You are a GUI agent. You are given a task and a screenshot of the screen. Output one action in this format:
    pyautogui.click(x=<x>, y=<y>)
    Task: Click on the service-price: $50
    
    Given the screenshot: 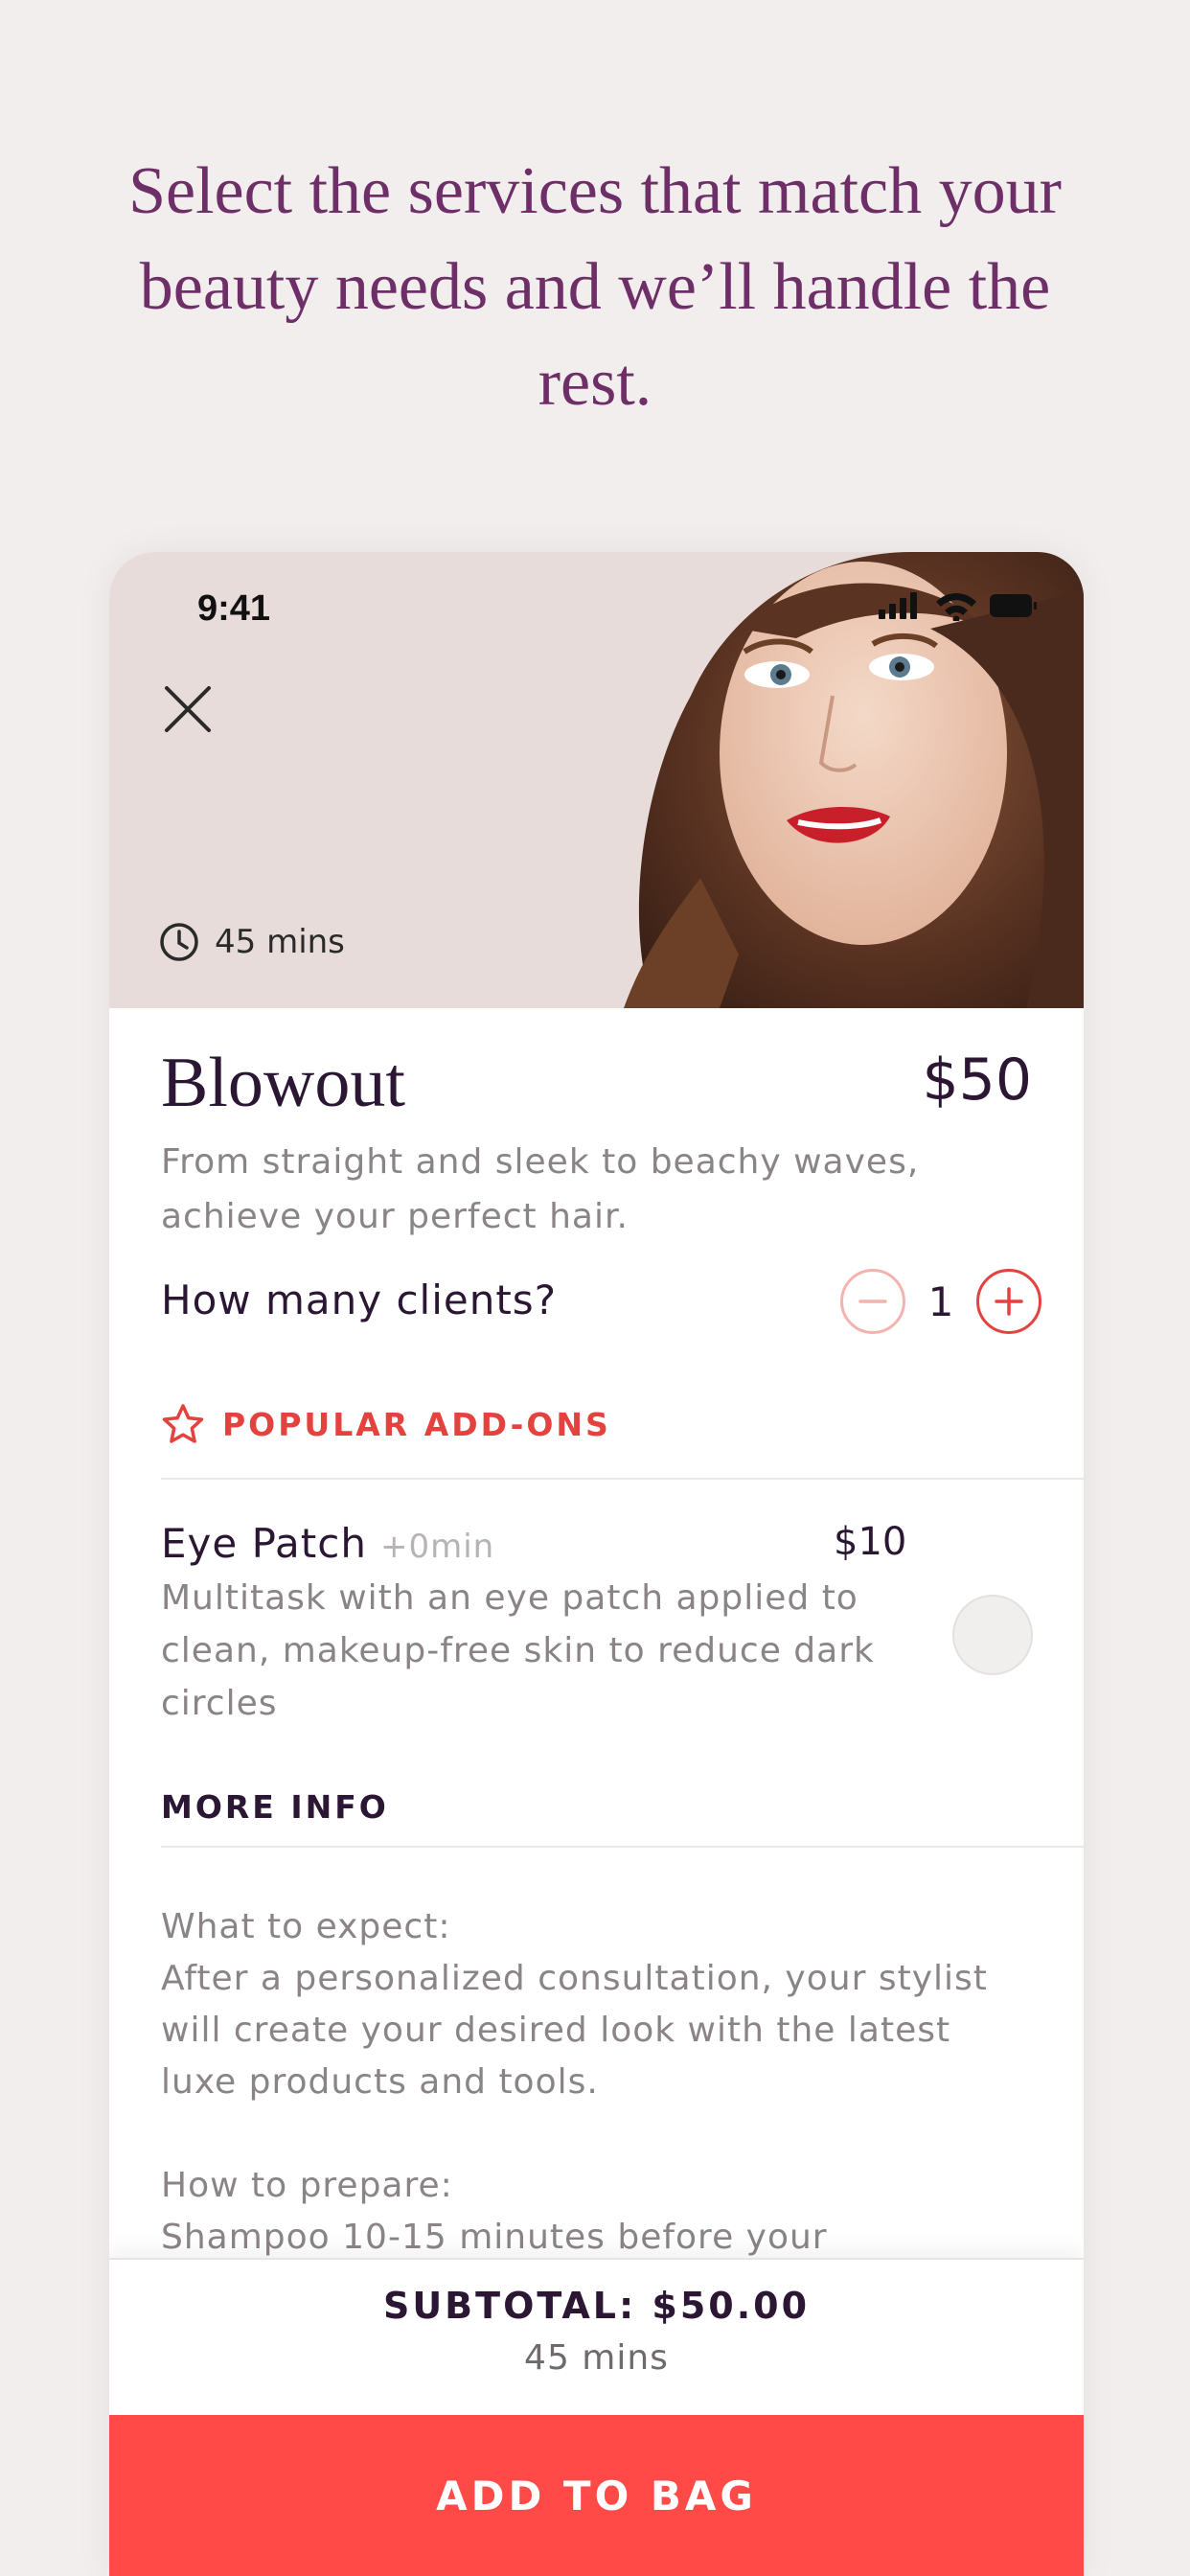 What is the action you would take?
    pyautogui.click(x=977, y=1080)
    